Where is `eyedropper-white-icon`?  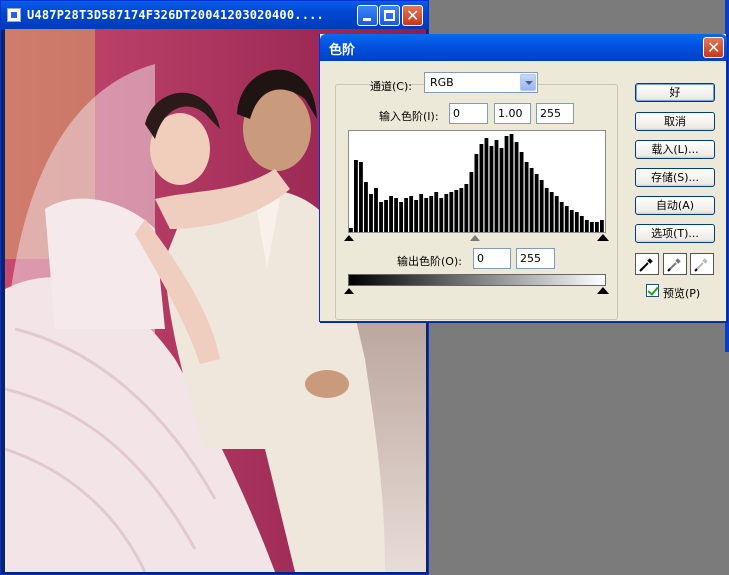
eyedropper-white-icon is located at coordinates (701, 265).